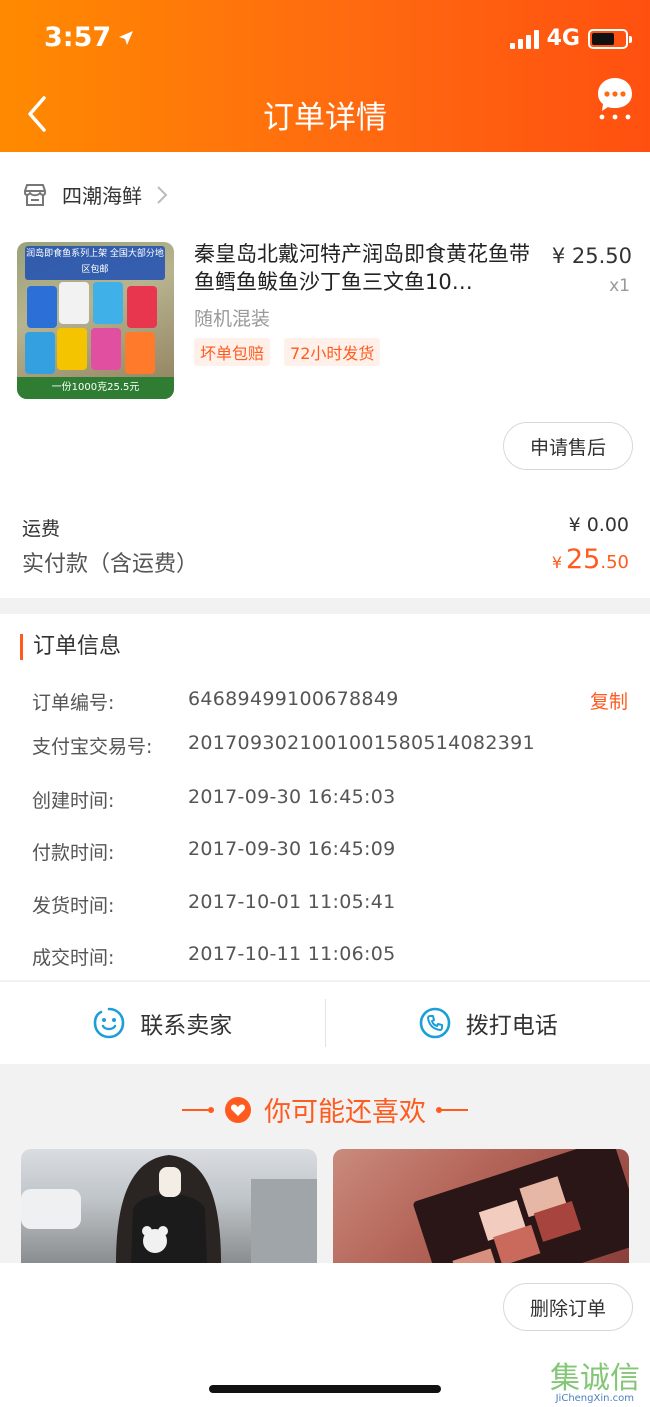 The width and height of the screenshot is (650, 1407). I want to click on shipping-label: 运费, so click(41, 529).